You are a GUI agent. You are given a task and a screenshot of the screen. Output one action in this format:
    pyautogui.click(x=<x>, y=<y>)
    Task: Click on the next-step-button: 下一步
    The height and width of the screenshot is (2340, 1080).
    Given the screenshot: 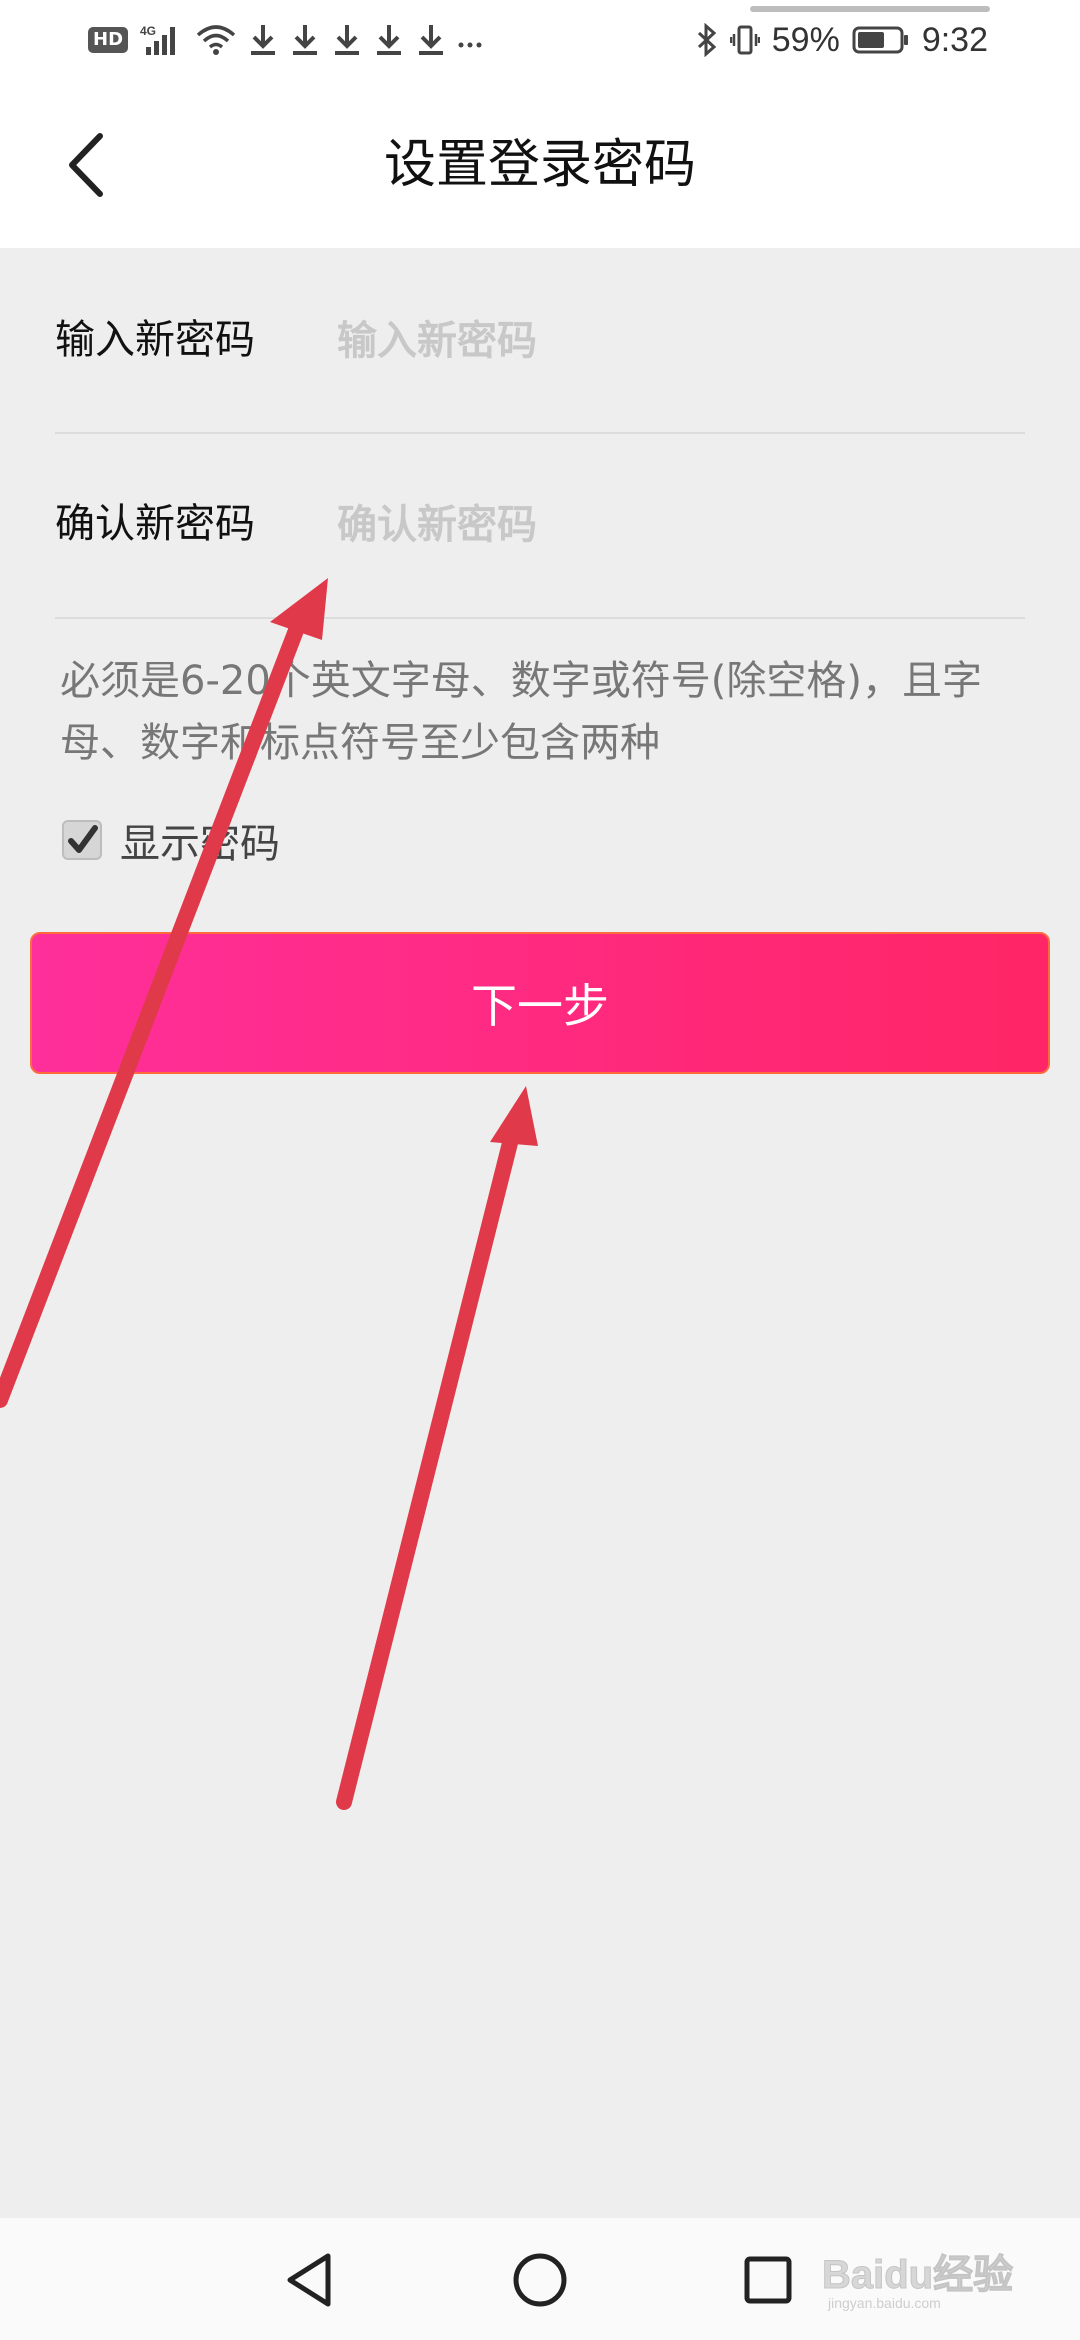 What is the action you would take?
    pyautogui.click(x=540, y=1003)
    